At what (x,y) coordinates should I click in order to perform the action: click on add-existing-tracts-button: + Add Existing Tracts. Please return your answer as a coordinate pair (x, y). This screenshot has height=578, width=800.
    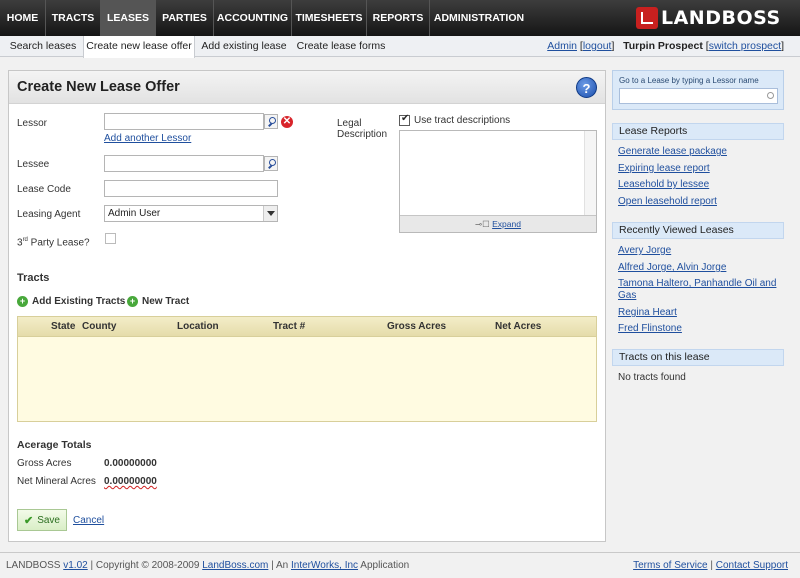
    Looking at the image, I should click on (71, 301).